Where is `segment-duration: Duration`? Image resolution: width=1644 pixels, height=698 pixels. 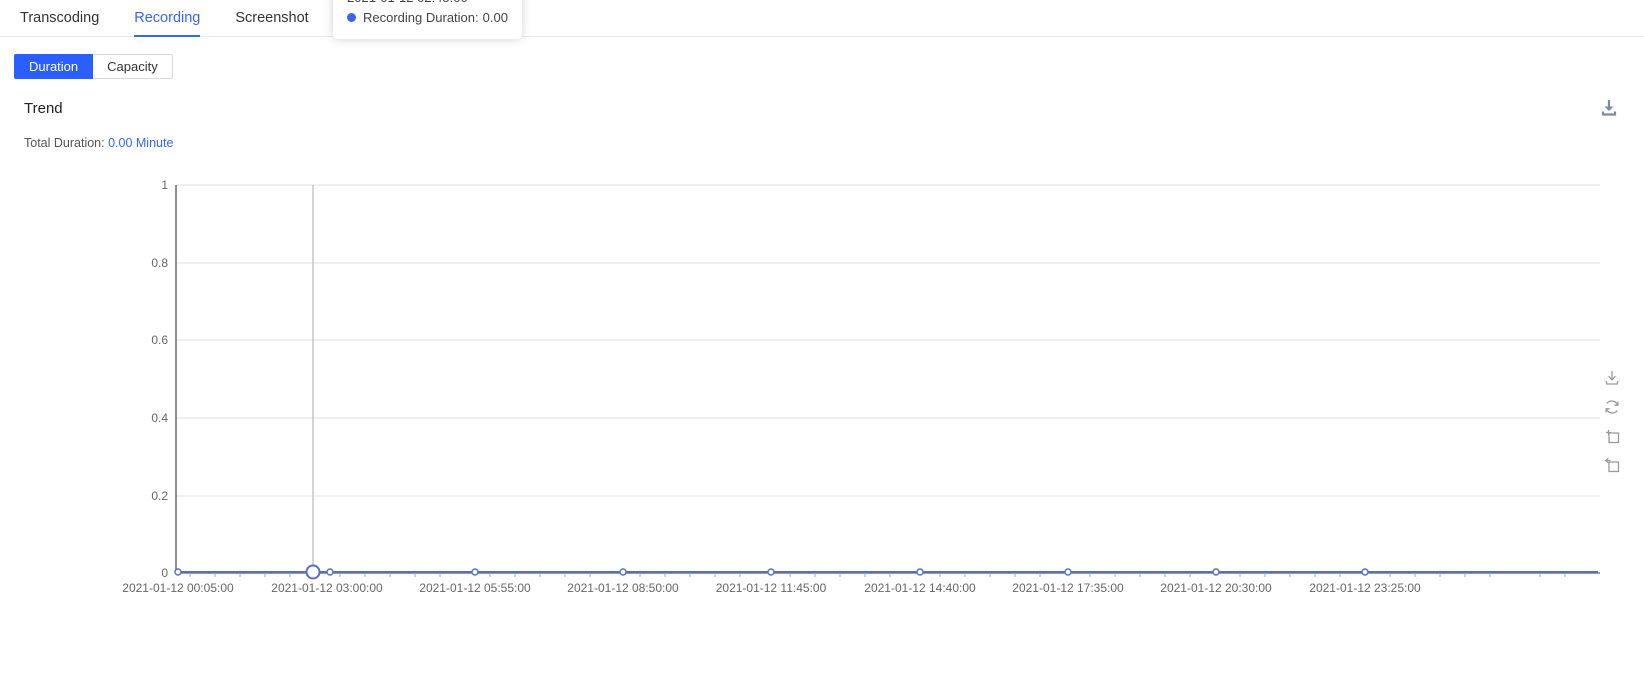 segment-duration: Duration is located at coordinates (54, 66).